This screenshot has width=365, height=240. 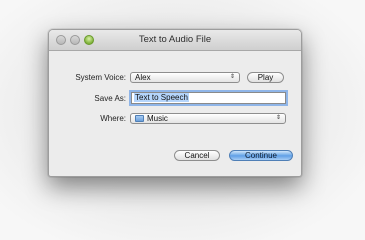 What do you see at coordinates (265, 77) in the screenshot?
I see `play-button: Play` at bounding box center [265, 77].